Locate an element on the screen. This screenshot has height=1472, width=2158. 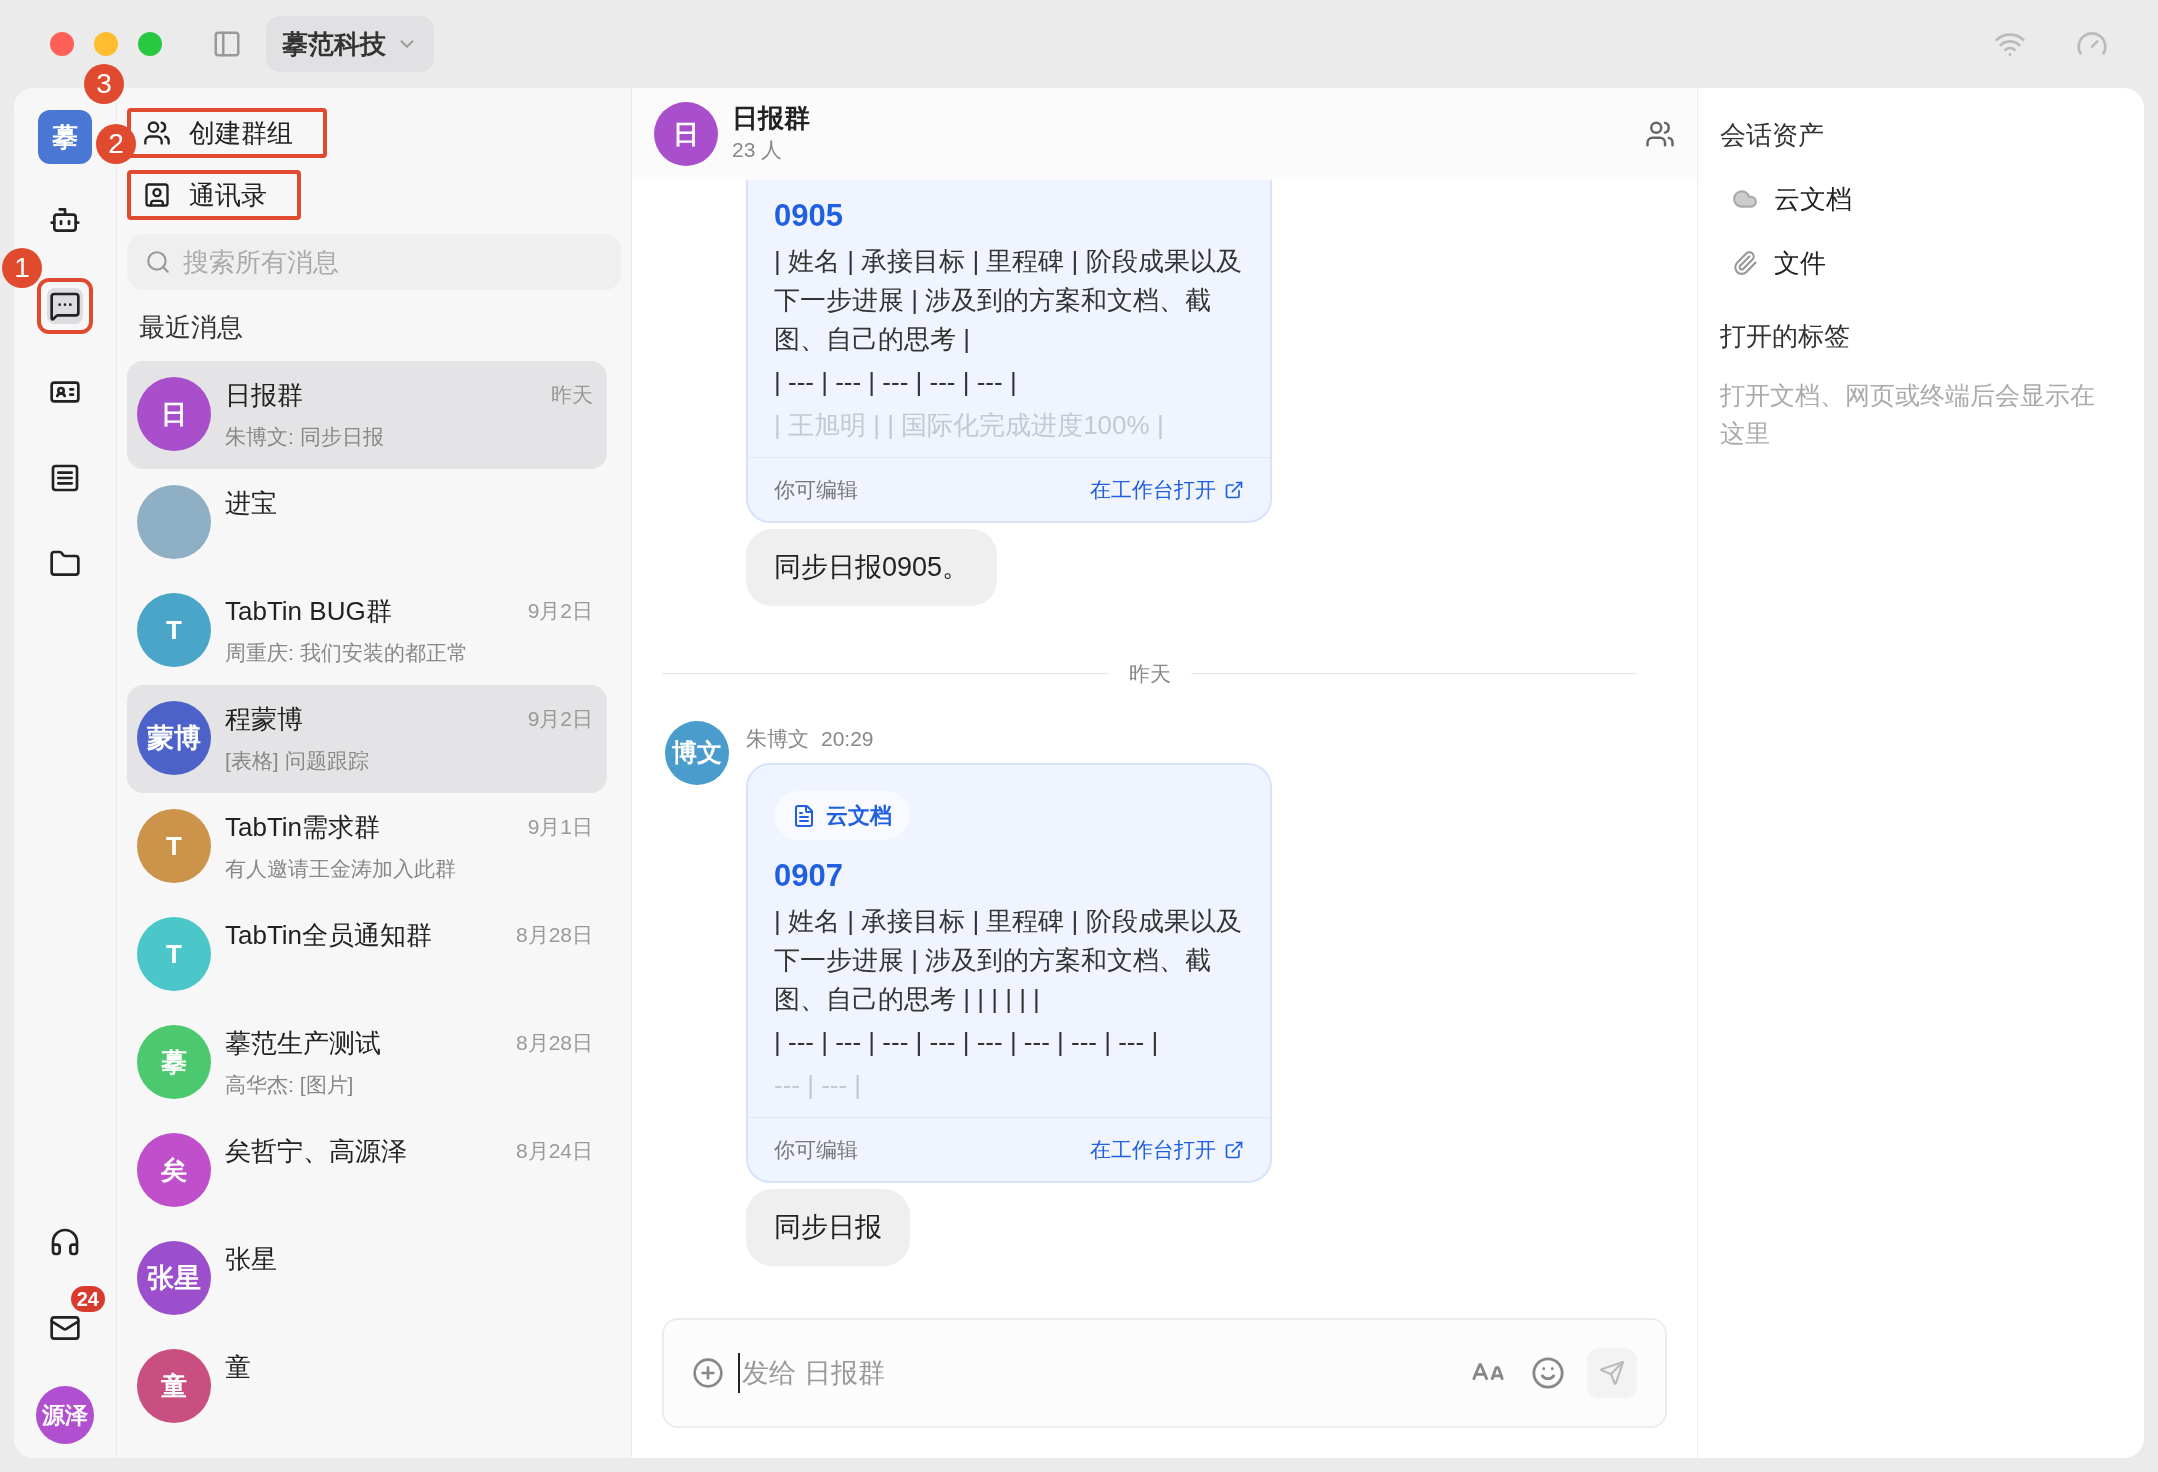
user-avatar: 源泽 is located at coordinates (65, 1415).